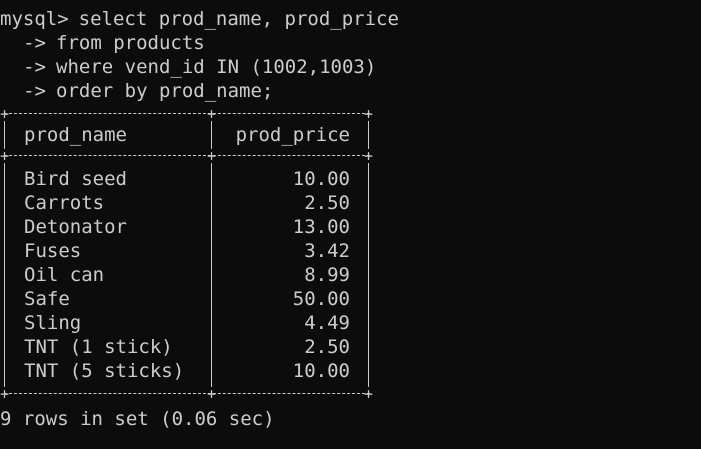  Describe the element at coordinates (137, 419) in the screenshot. I see `result-status: 9 rows in set (0.06 sec)` at that location.